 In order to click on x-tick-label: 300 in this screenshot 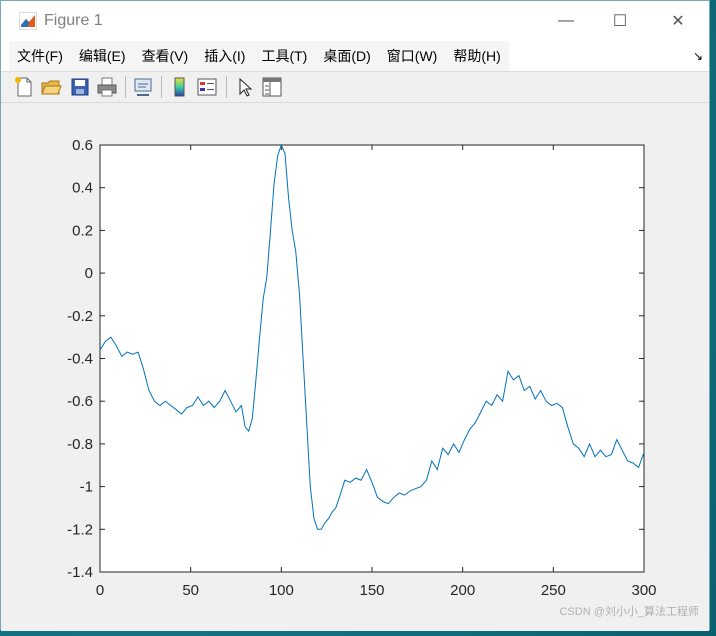, I will do `click(643, 590)`.